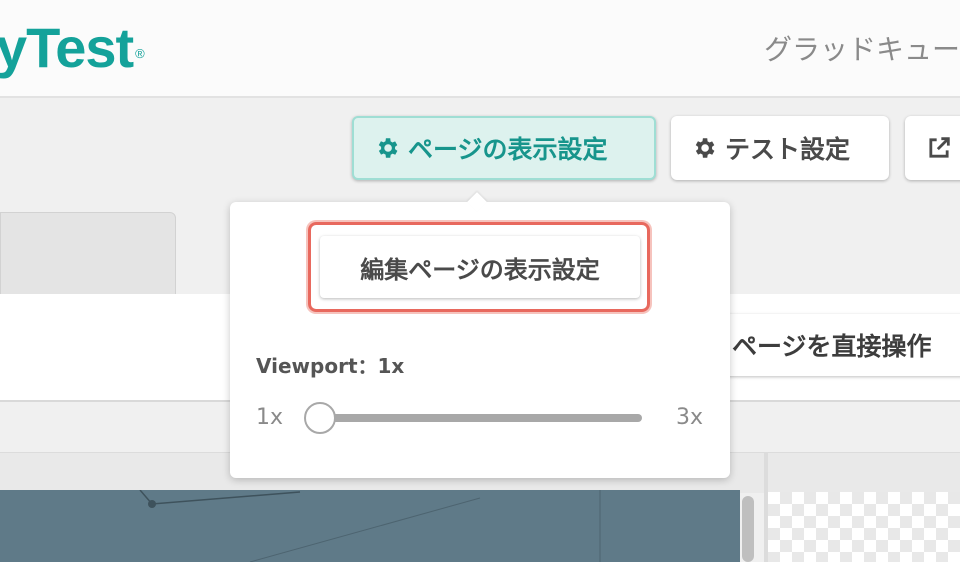 This screenshot has width=960, height=562. I want to click on logo: yTest ®, so click(72, 47).